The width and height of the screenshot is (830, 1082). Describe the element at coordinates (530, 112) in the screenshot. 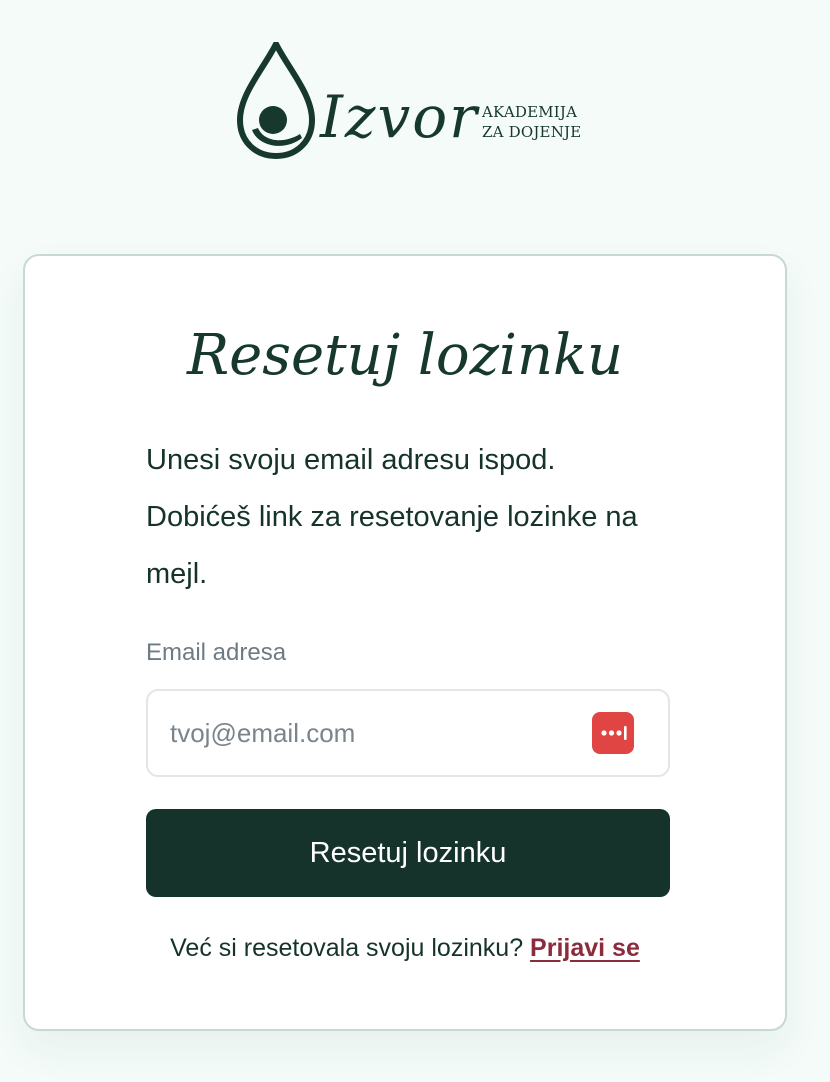

I see `brand-tagline-line1: AKADEMIJA` at that location.